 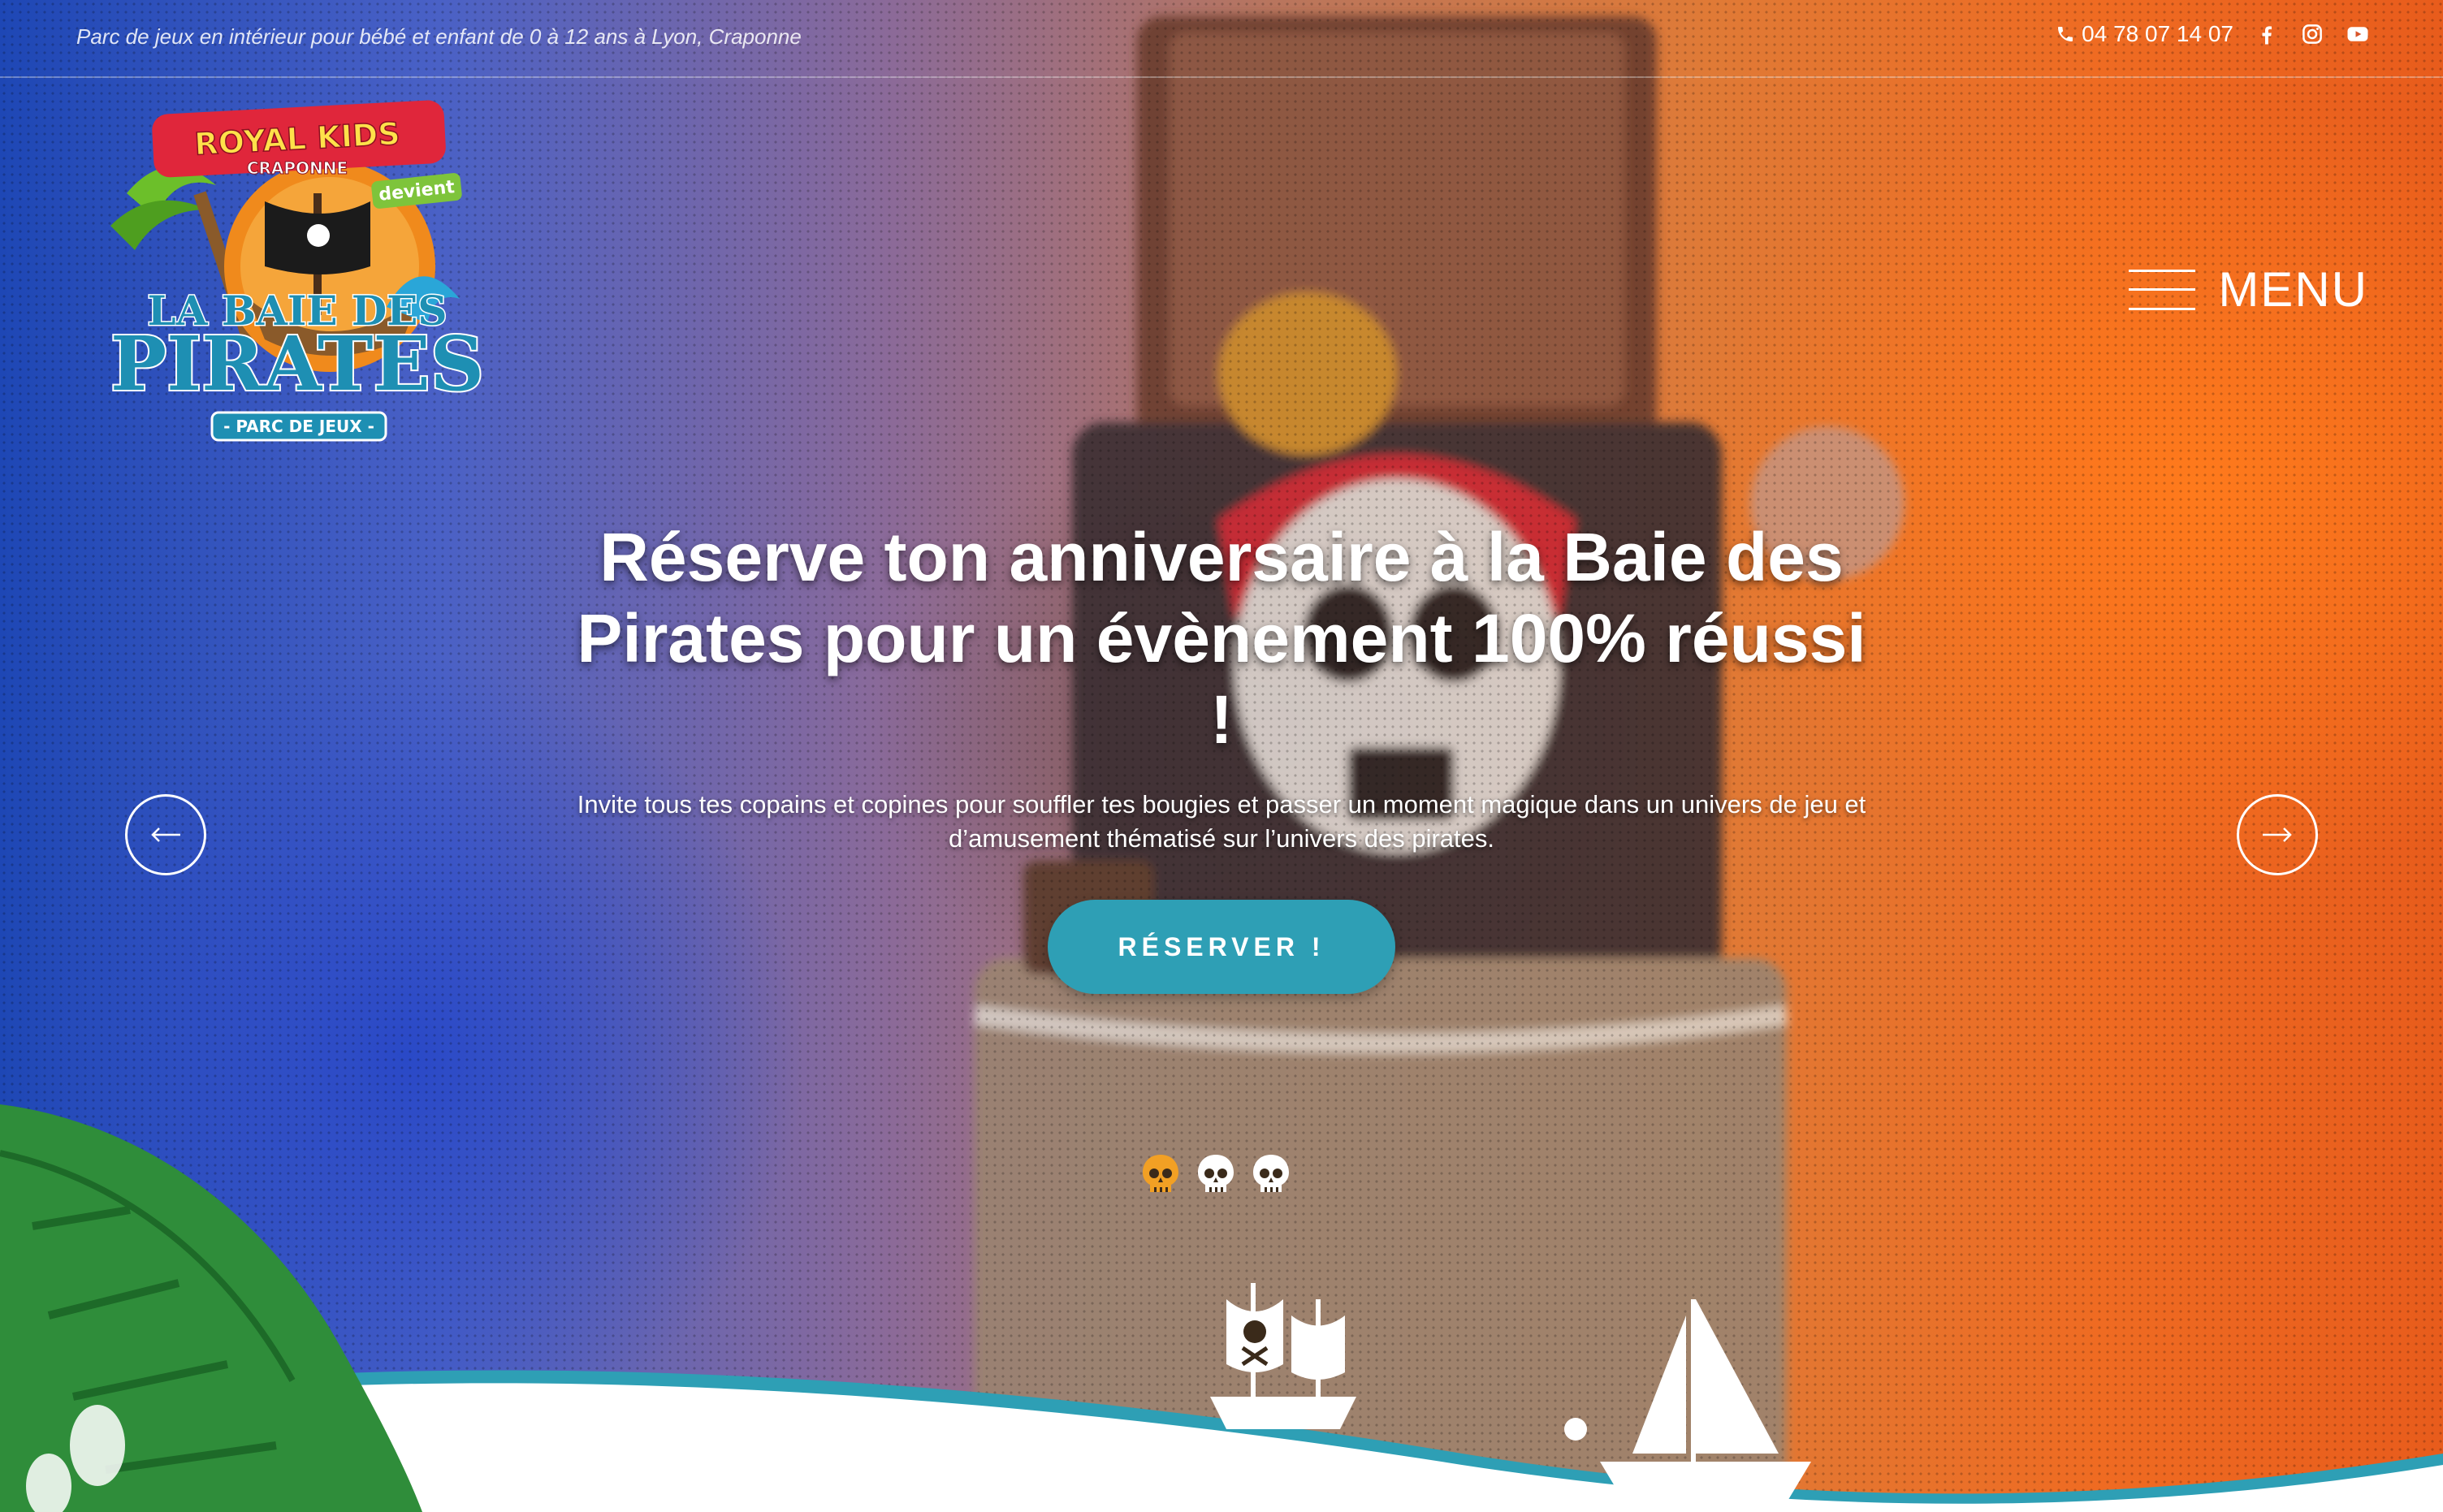 I want to click on arrow-left-icon, so click(x=165, y=834).